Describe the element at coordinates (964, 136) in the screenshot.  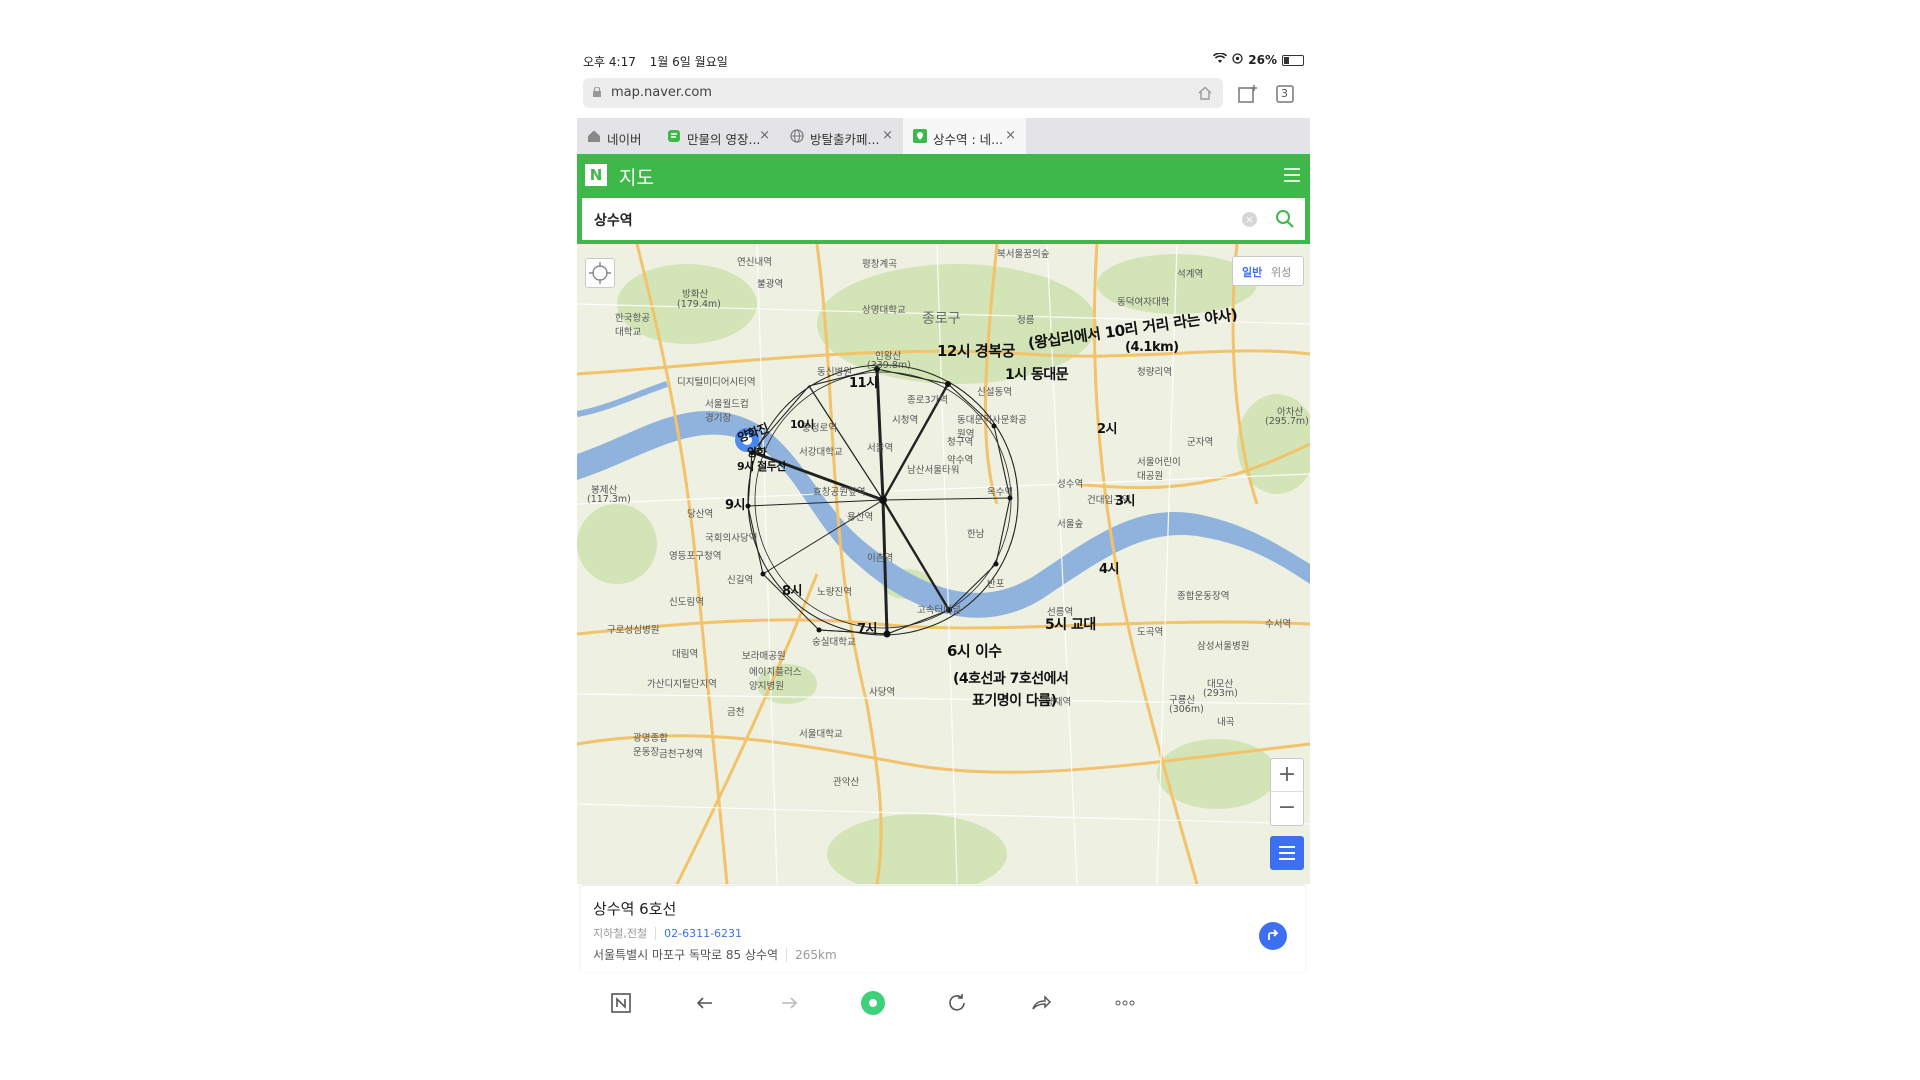
I see `tab-map: 상수역 : 네... ×` at that location.